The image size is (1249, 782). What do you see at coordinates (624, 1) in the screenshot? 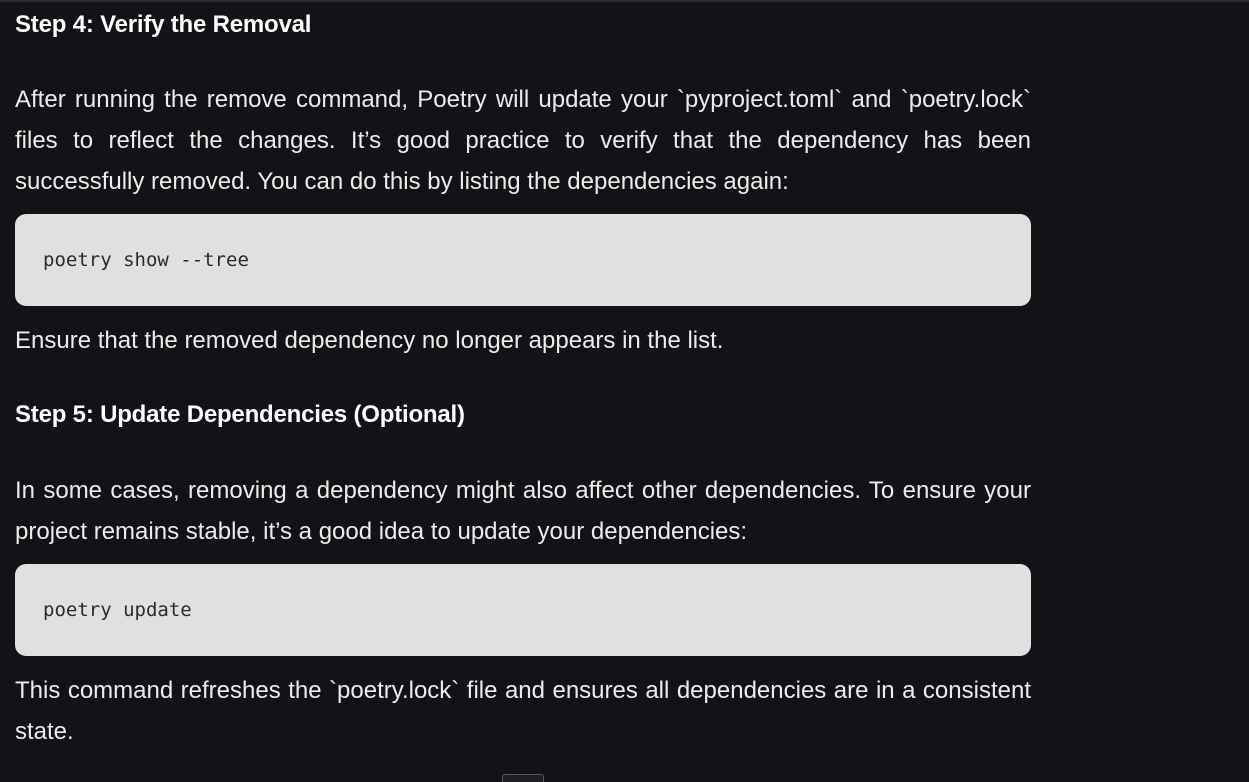
I see `top-edge-divider` at bounding box center [624, 1].